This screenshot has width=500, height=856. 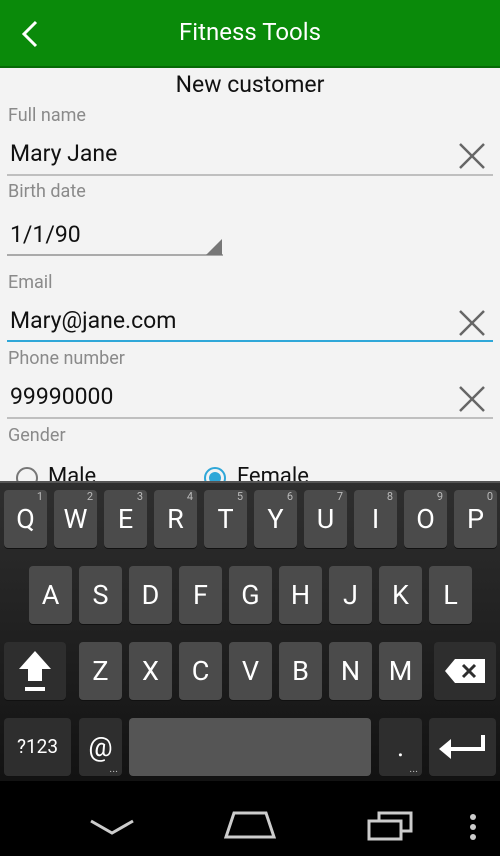 I want to click on male-label: Male, so click(x=72, y=472).